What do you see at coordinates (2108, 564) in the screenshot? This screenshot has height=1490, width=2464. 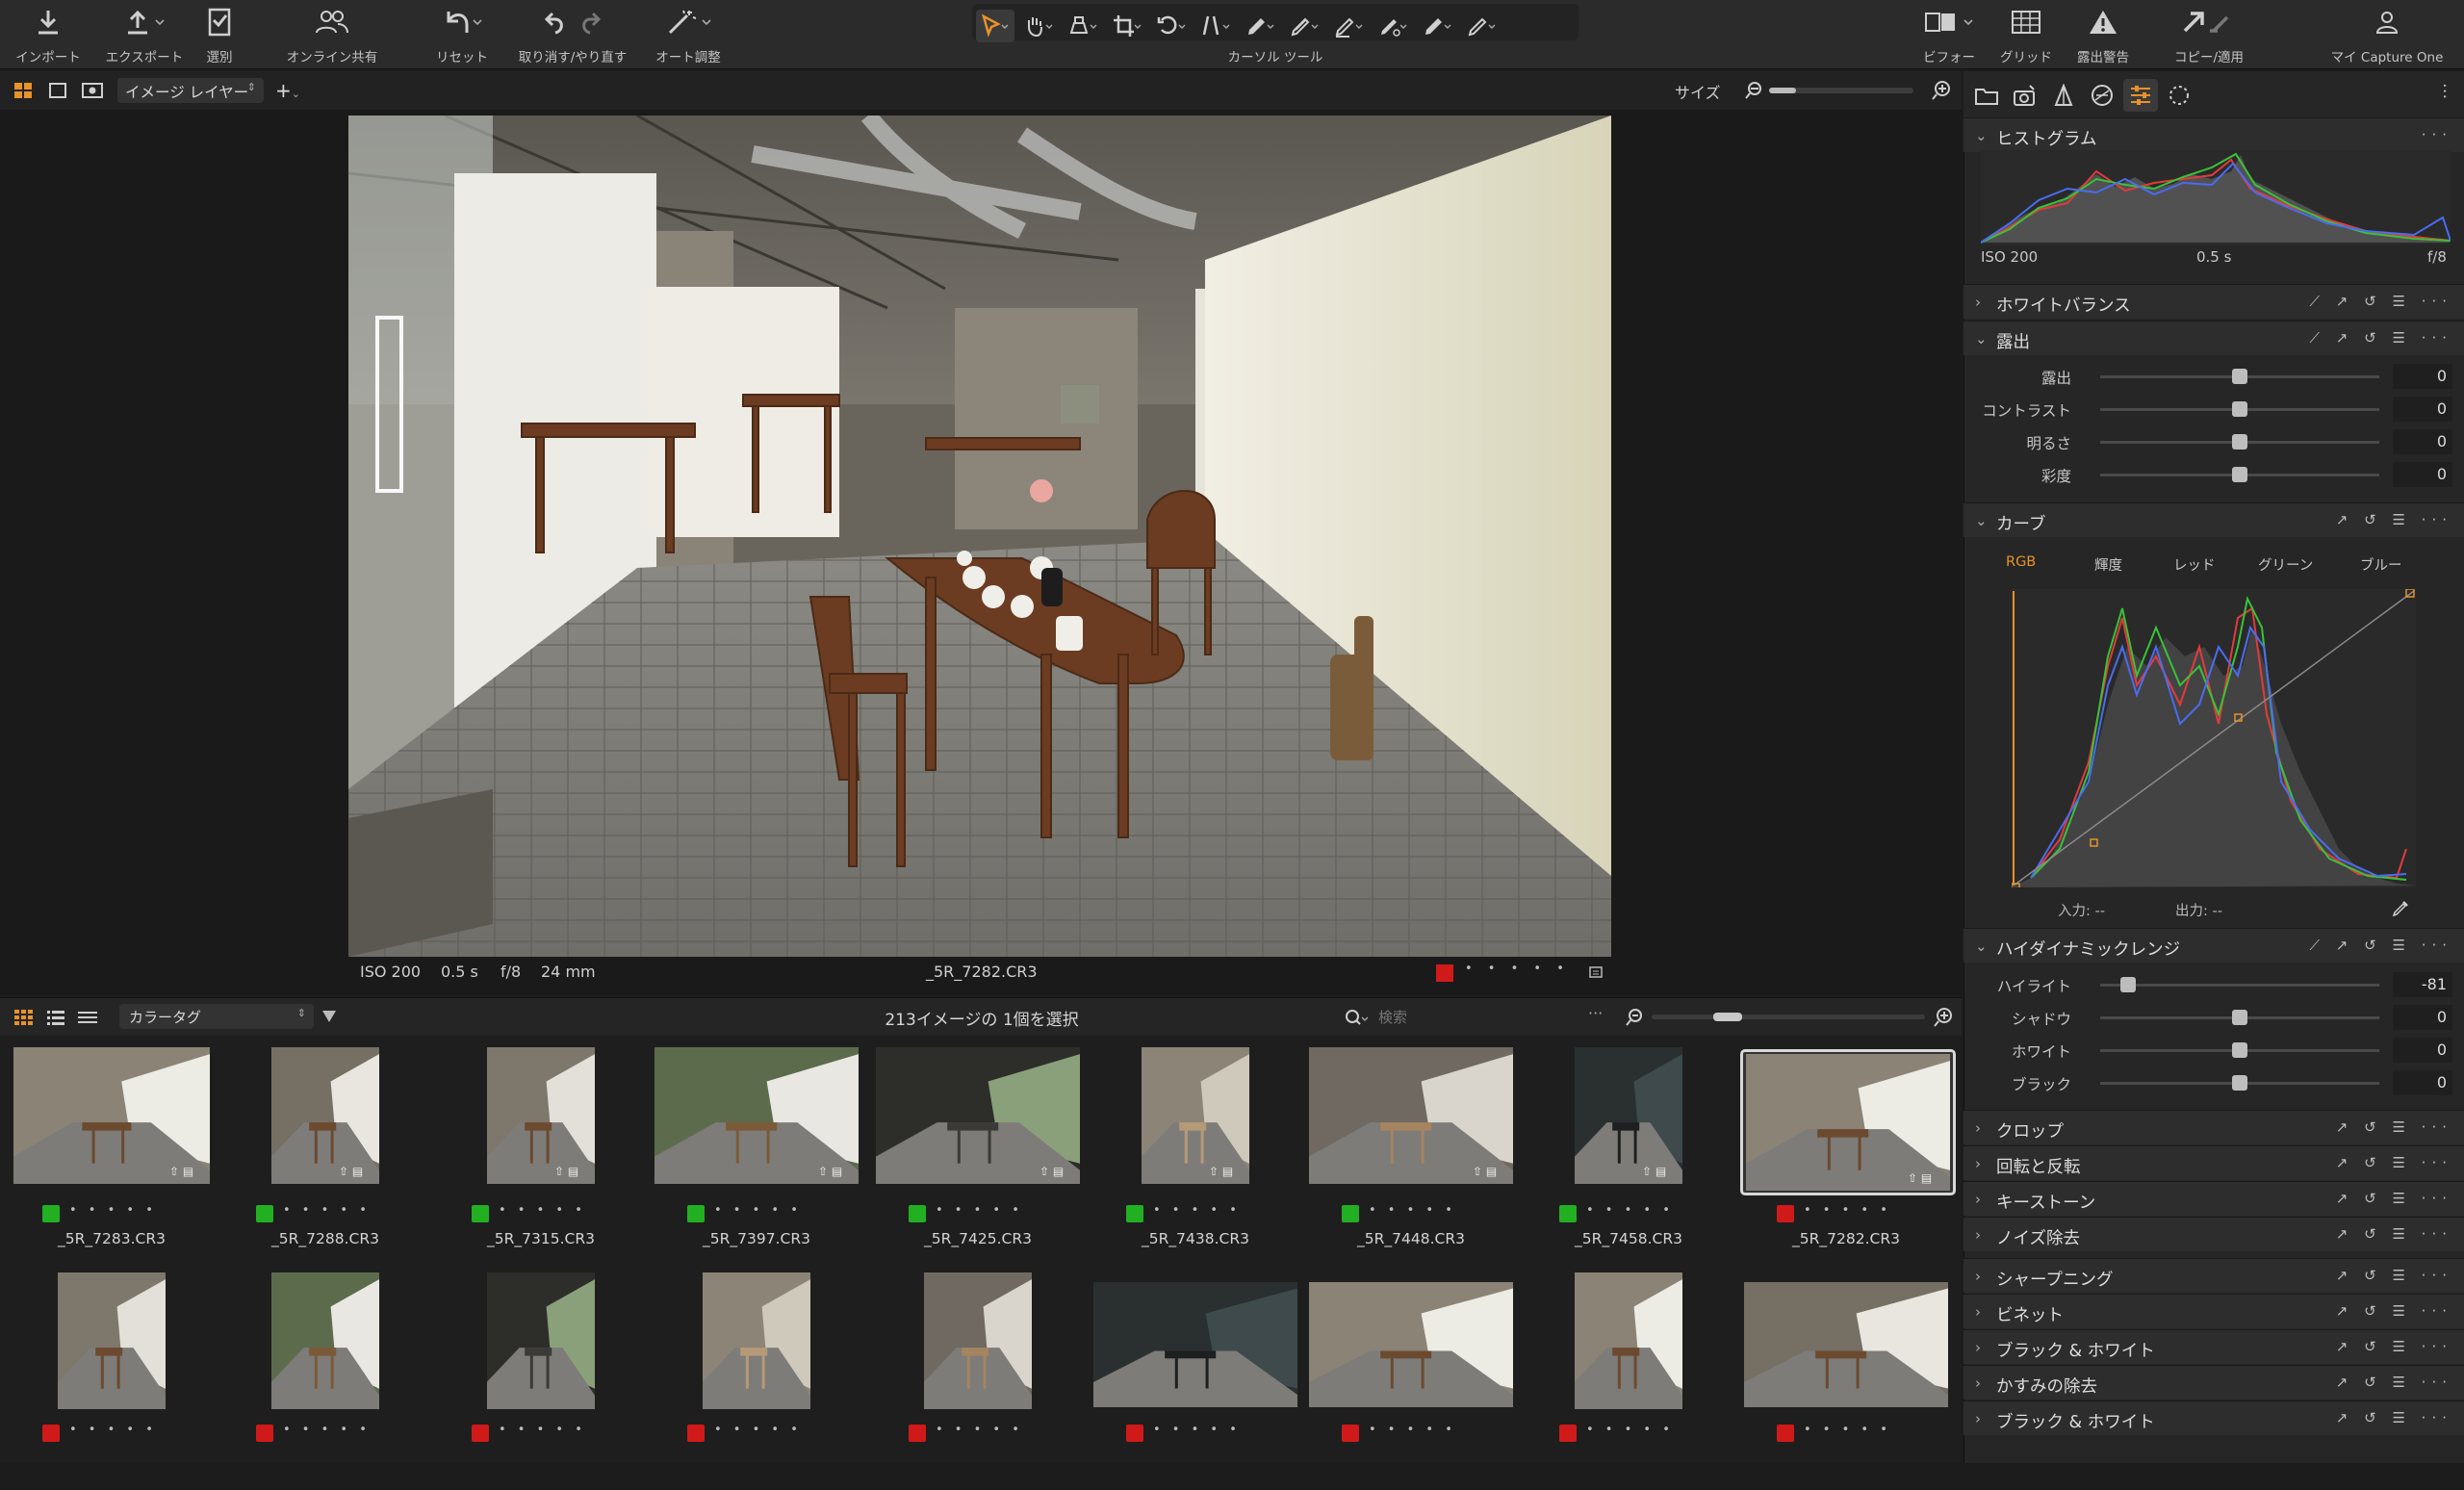 I see `curve-tab: 輝度` at bounding box center [2108, 564].